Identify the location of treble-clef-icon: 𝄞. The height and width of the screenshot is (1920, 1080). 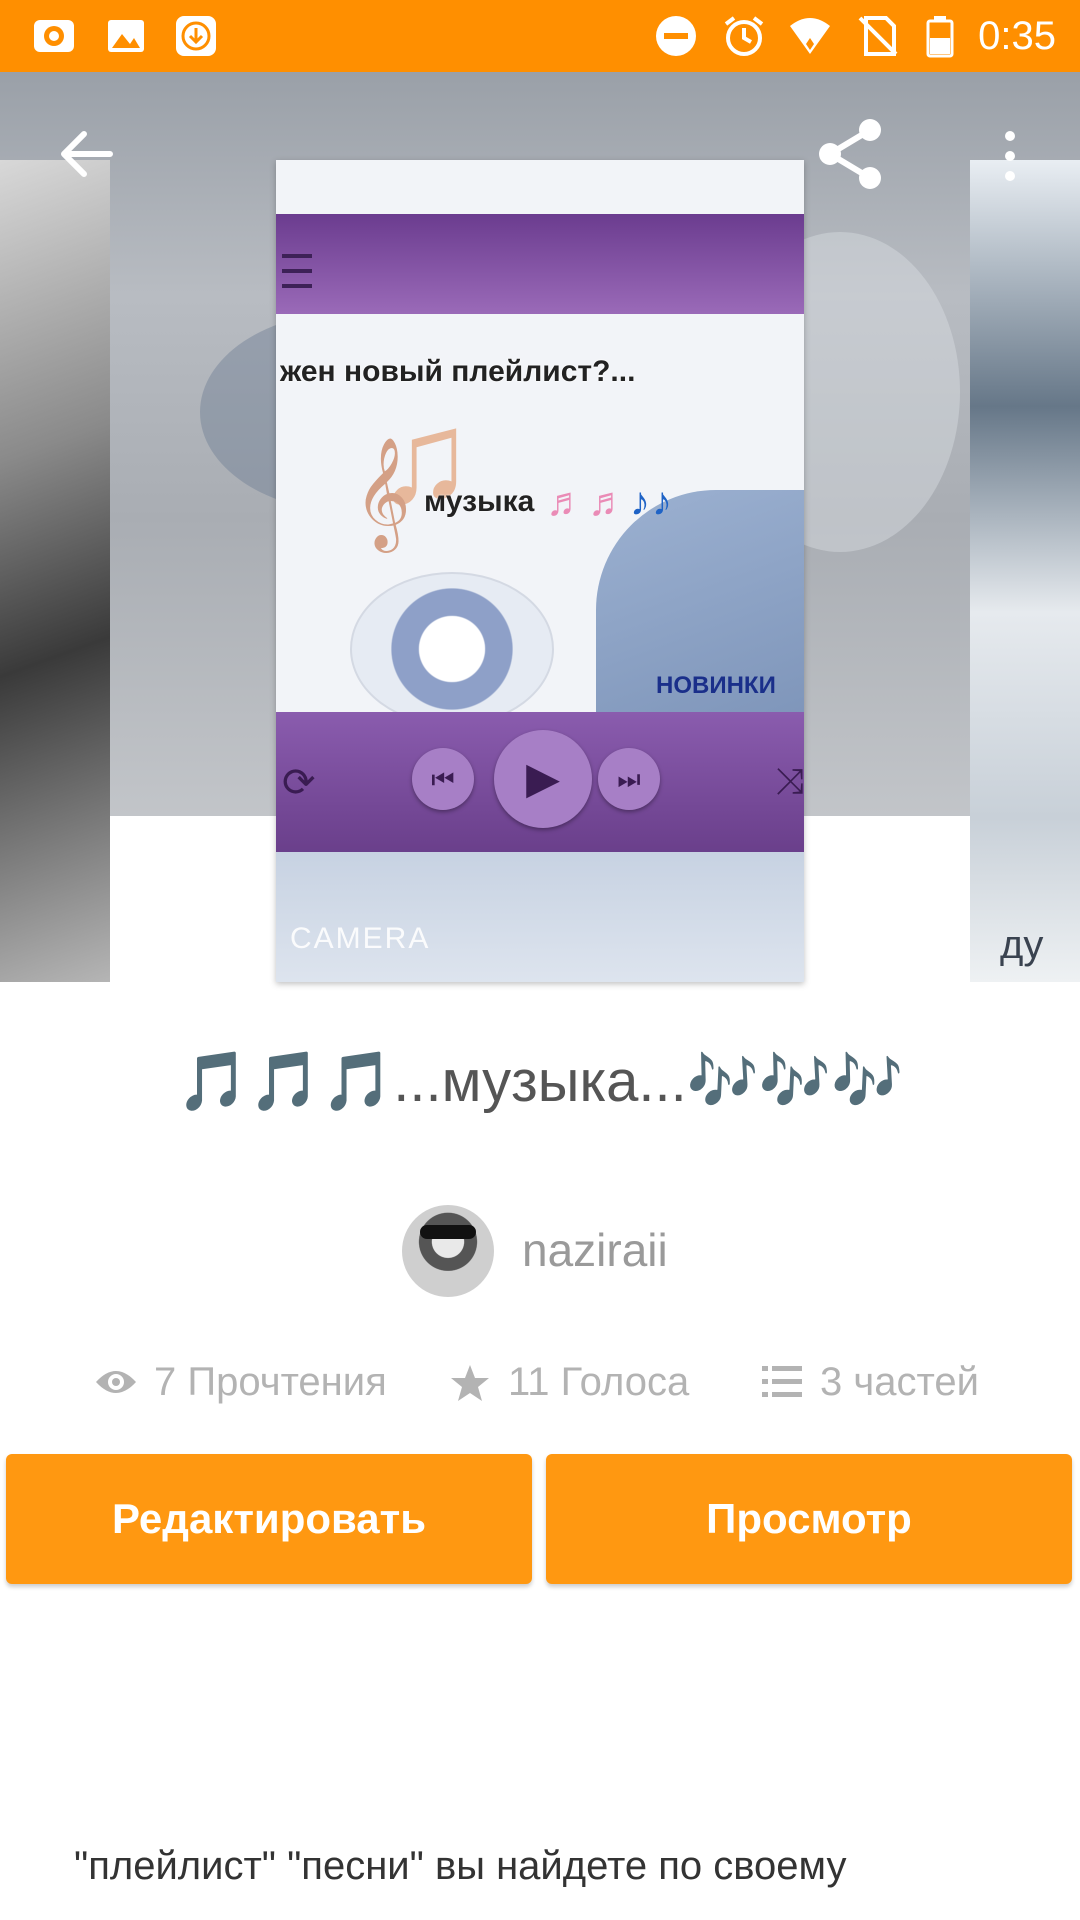
(382, 492).